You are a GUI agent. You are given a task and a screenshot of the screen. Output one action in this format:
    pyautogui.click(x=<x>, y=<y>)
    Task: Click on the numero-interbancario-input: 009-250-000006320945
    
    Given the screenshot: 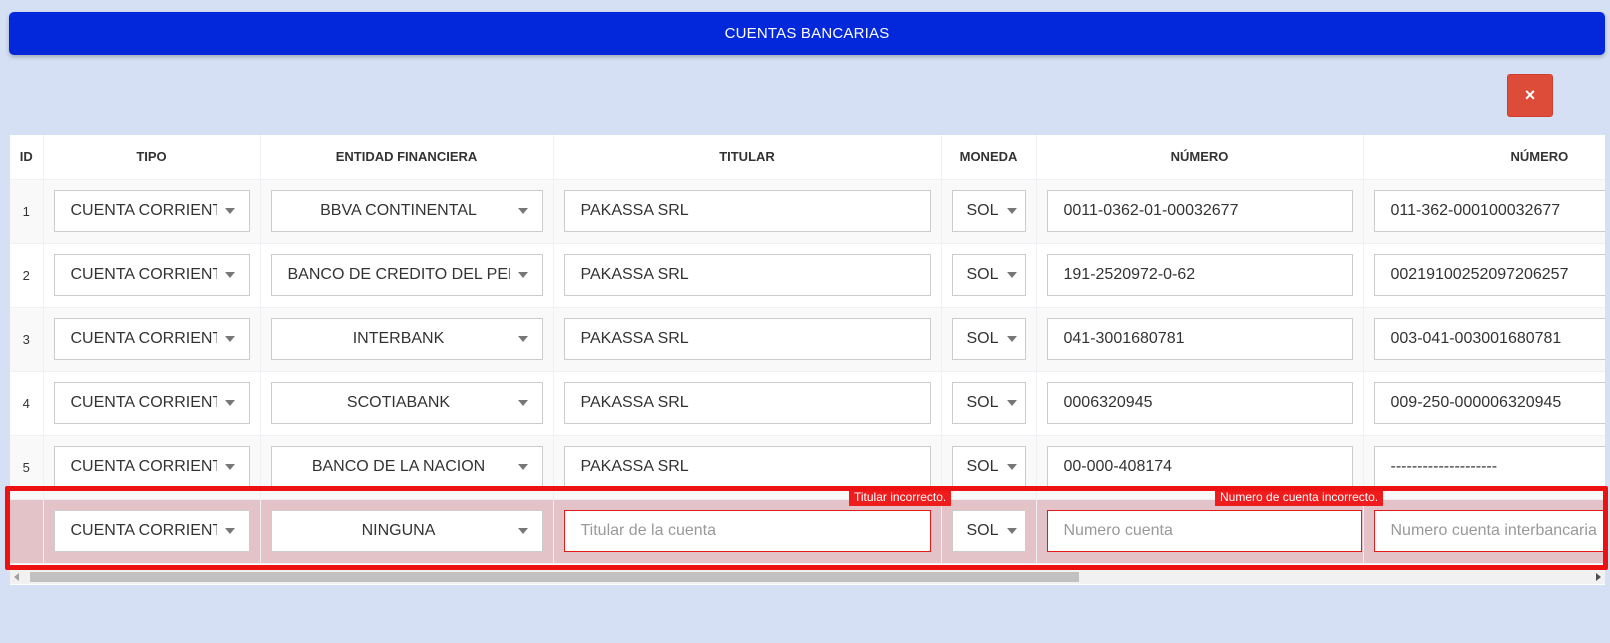 What is the action you would take?
    pyautogui.click(x=1489, y=403)
    